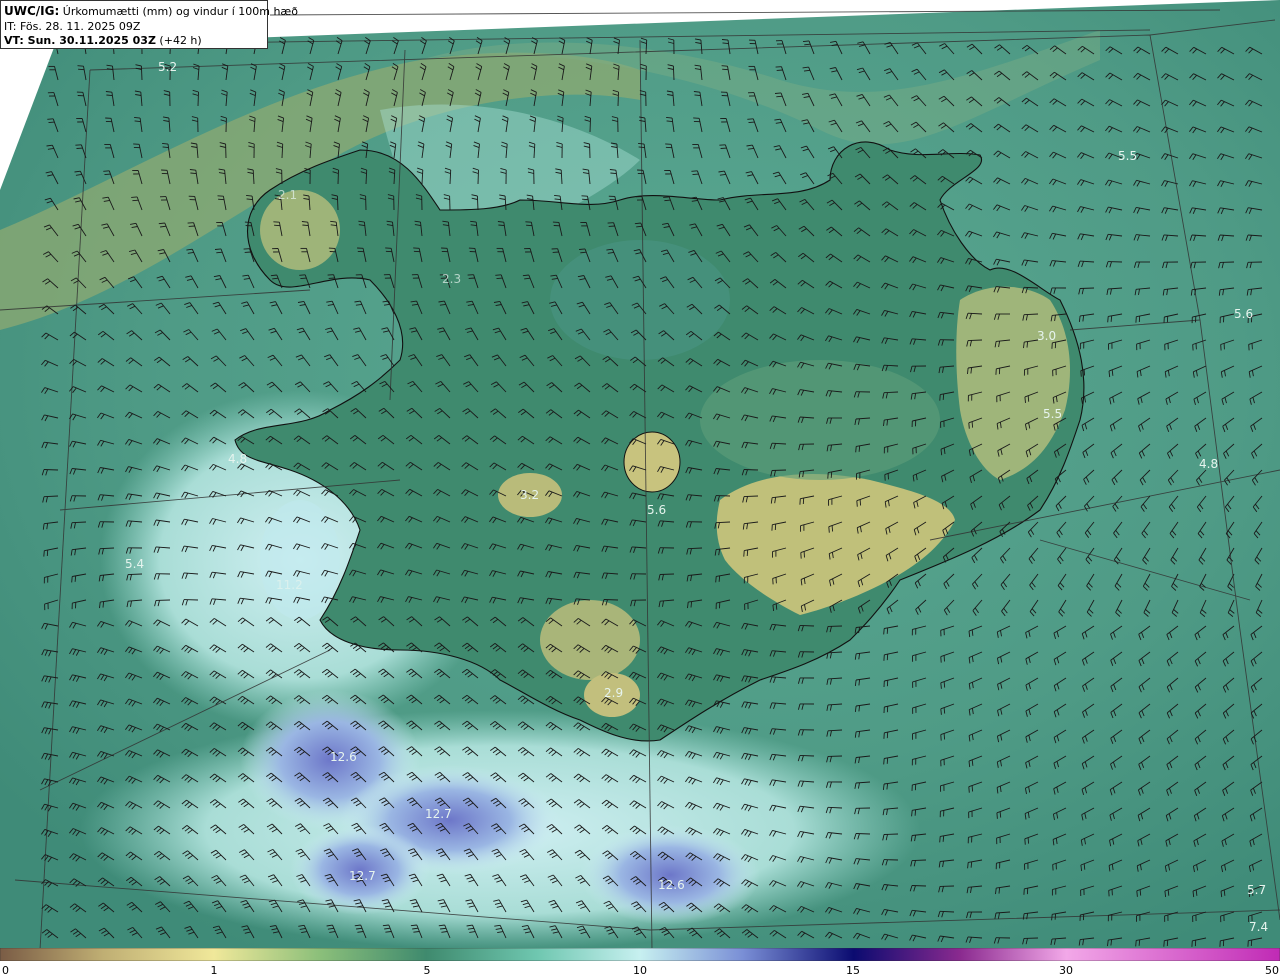  I want to click on colorbar: 0 1 5 10 15 30 50, so click(640, 963).